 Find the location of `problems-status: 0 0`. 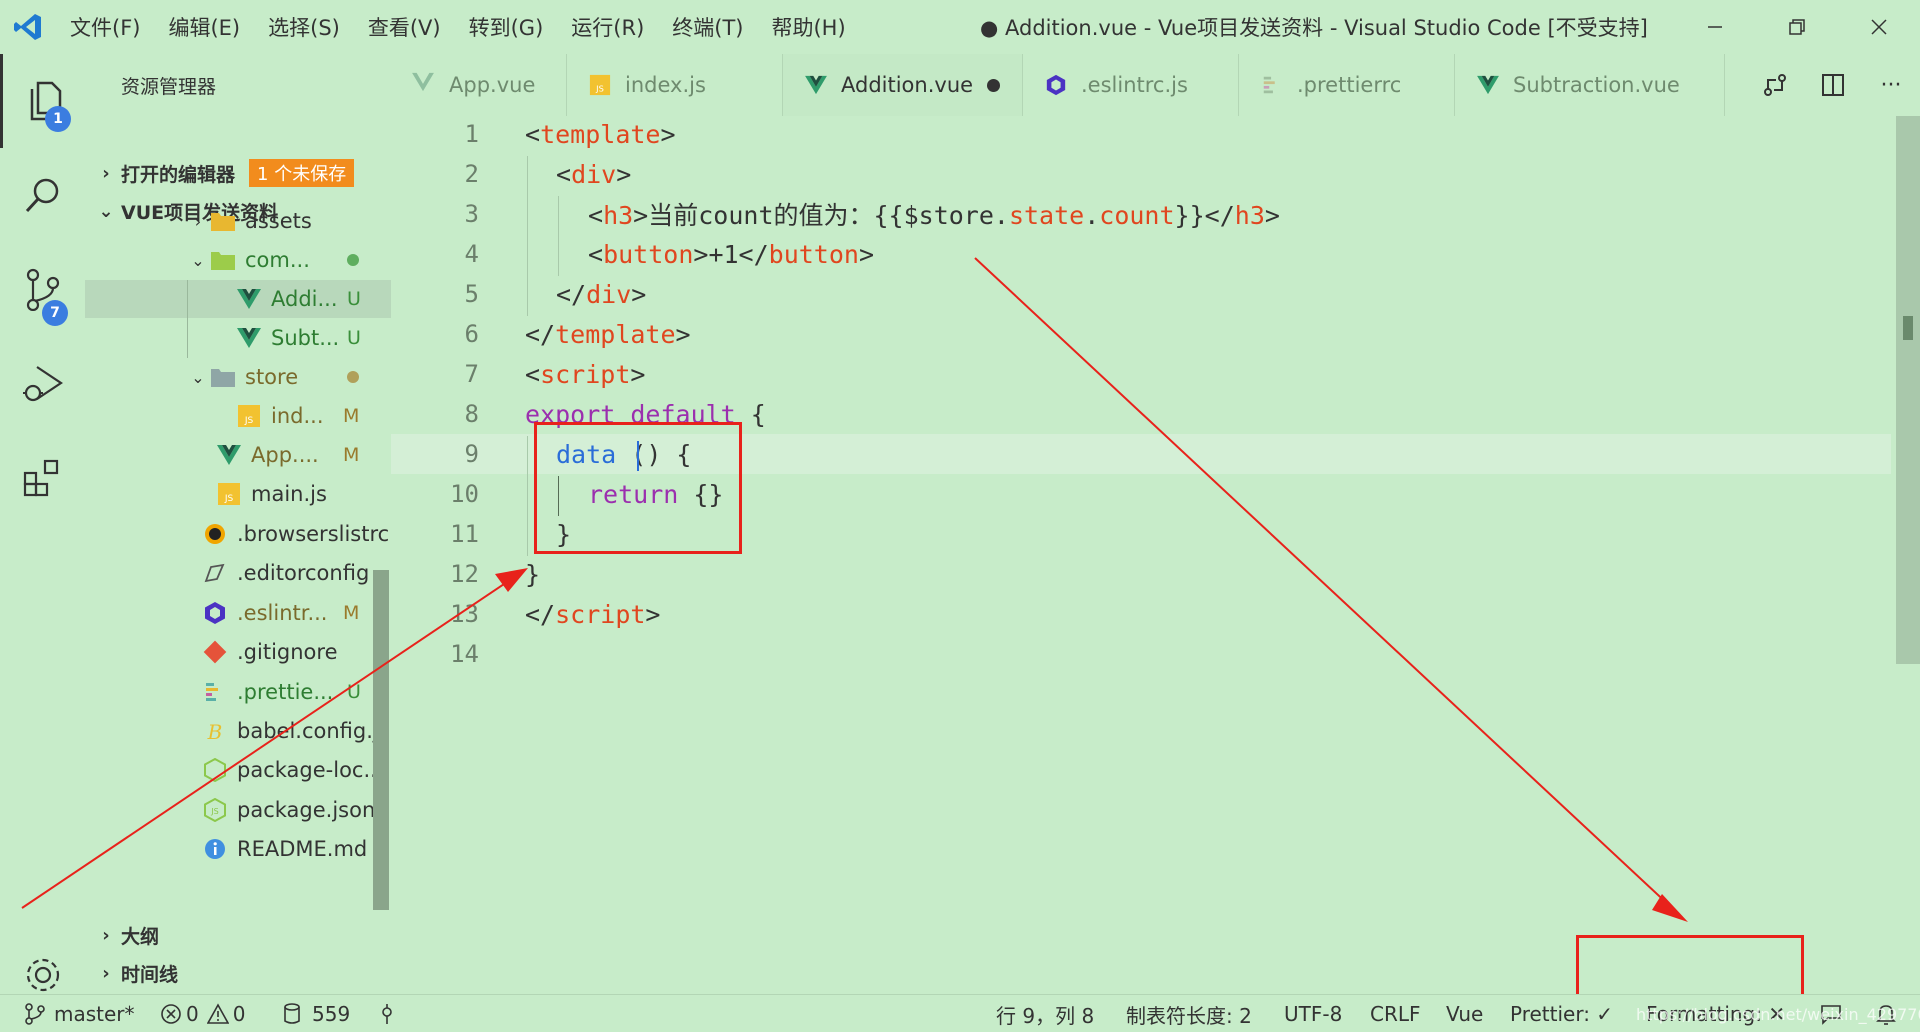

problems-status: 0 0 is located at coordinates (202, 1013).